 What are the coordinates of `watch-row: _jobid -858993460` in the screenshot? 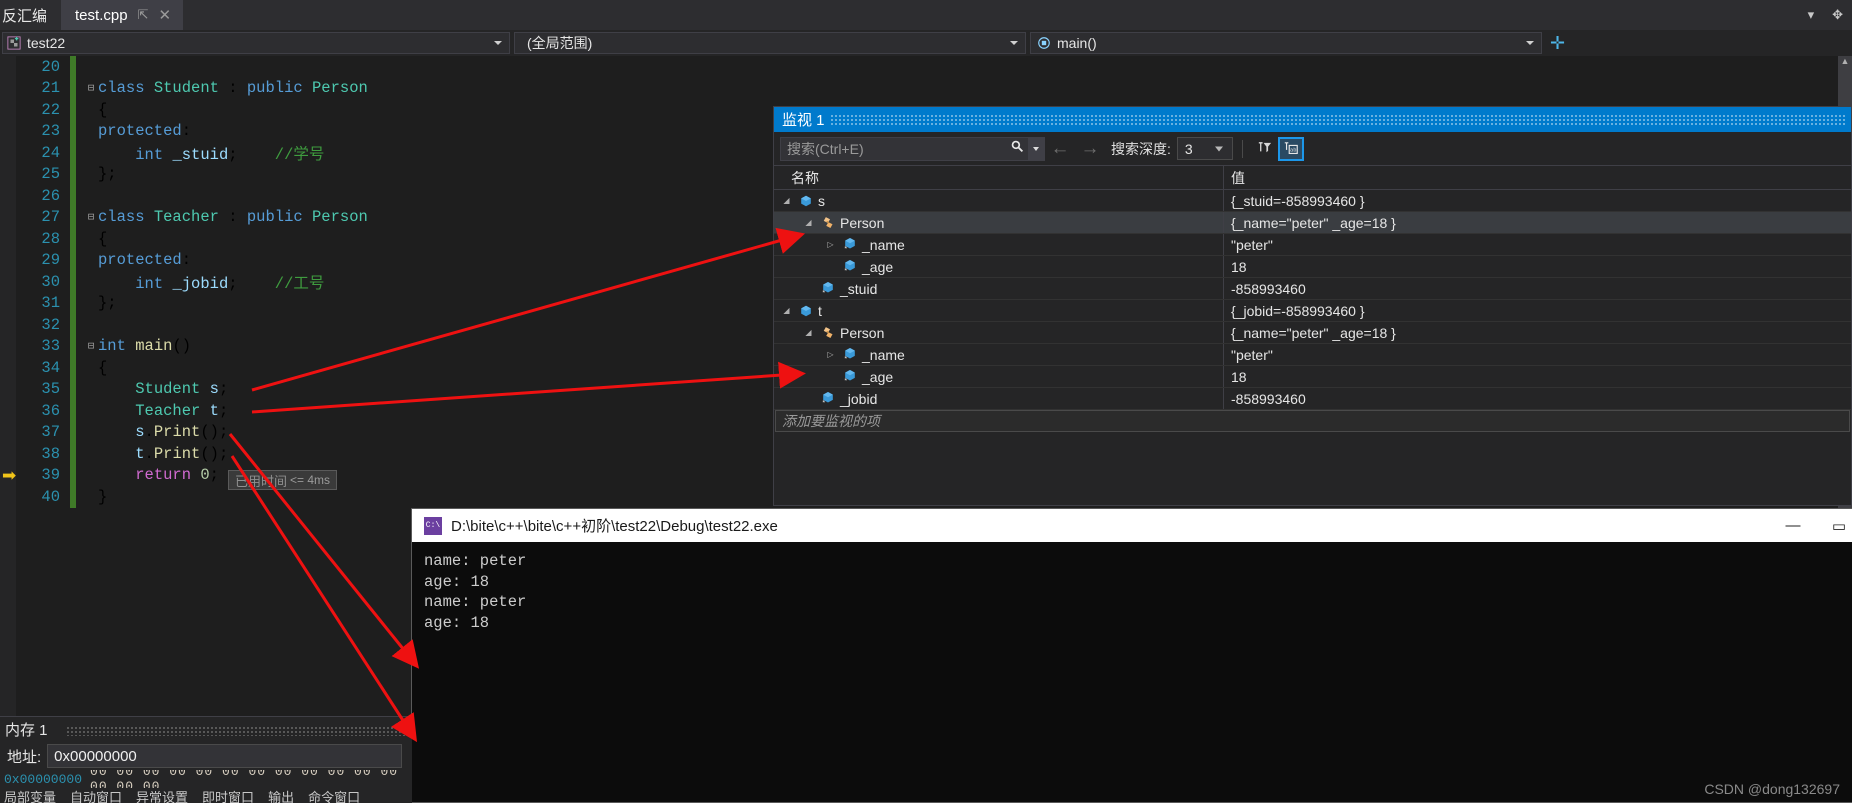 It's located at (1312, 399).